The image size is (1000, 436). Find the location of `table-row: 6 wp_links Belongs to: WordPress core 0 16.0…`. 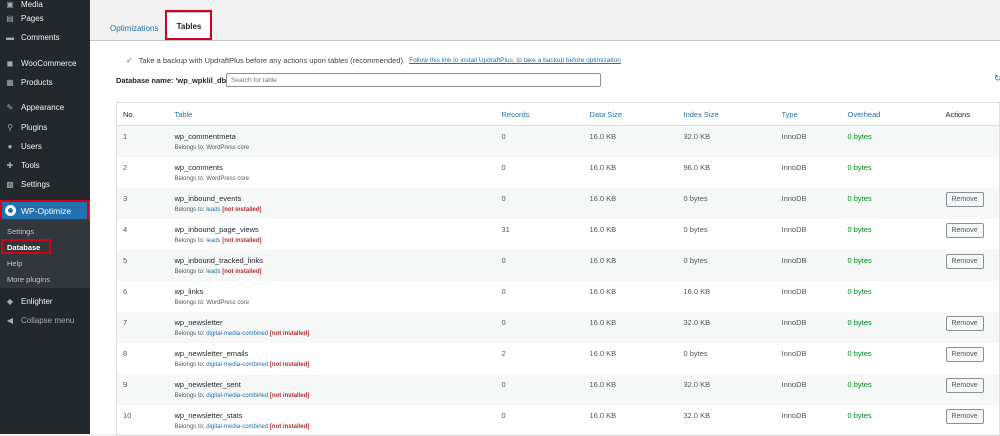

table-row: 6 wp_links Belongs to: WordPress core 0 16.0… is located at coordinates (558, 296).